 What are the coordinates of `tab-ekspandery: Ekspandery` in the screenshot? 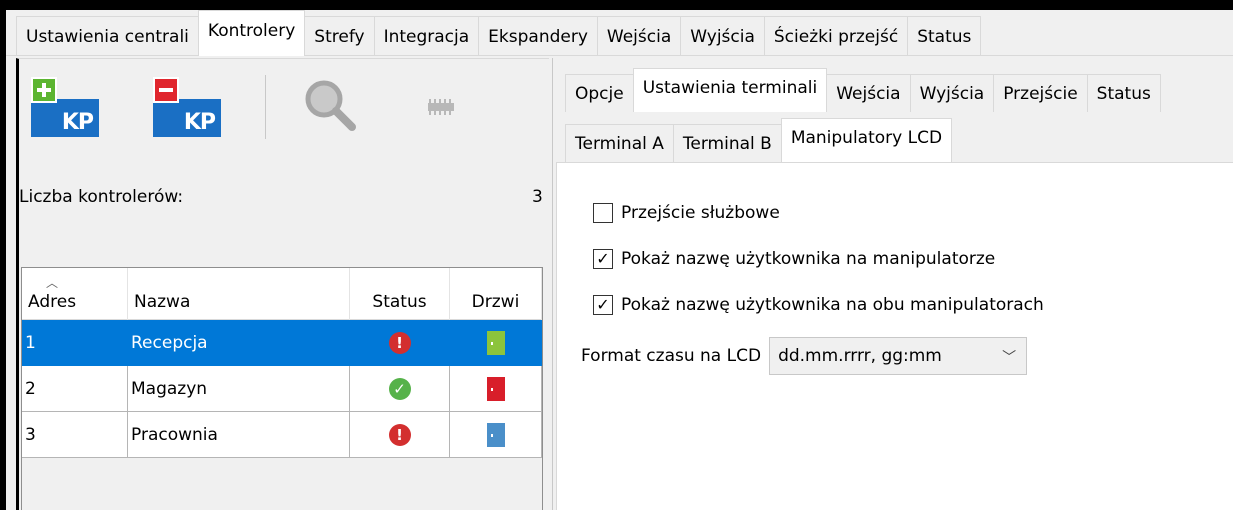 It's located at (538, 36).